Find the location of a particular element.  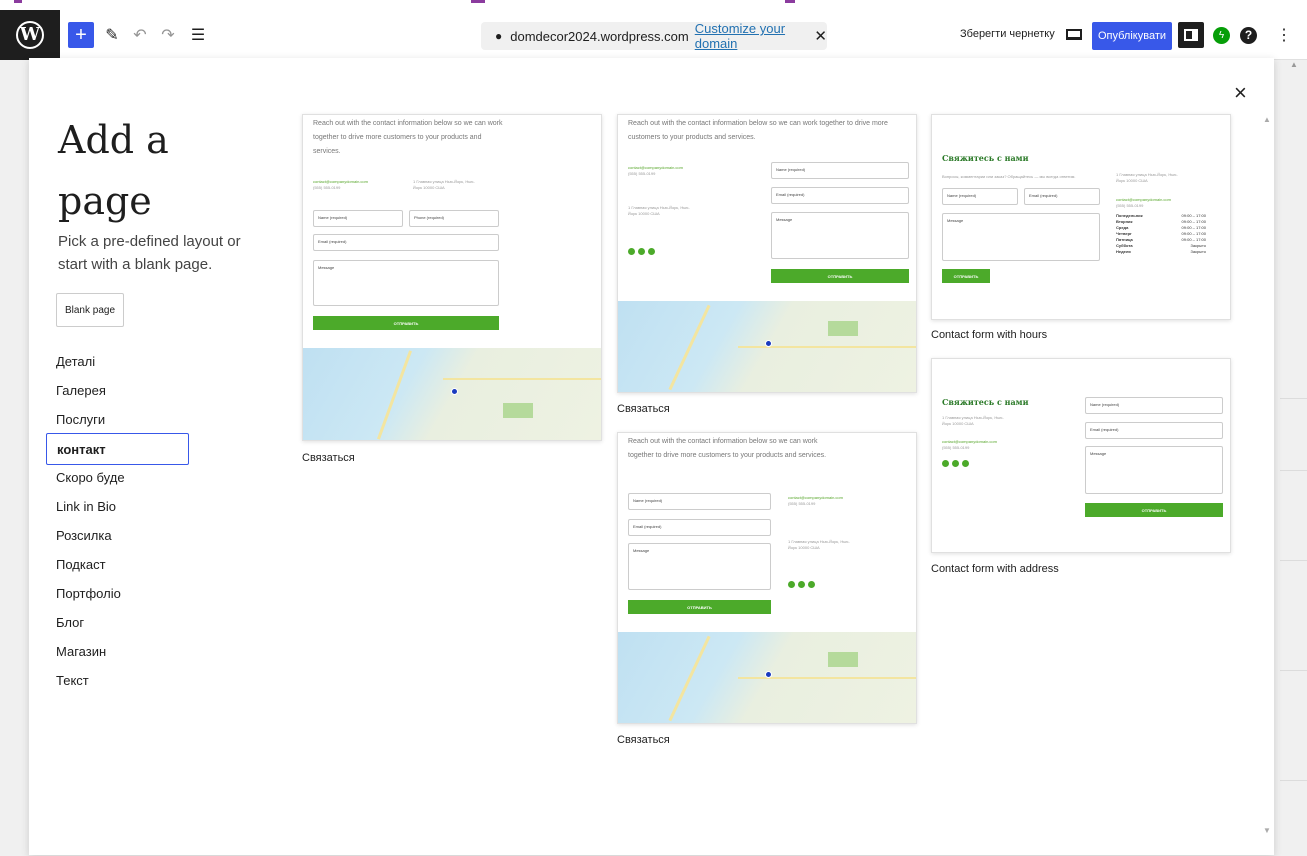

undo-icon: ↶ is located at coordinates (140, 35).